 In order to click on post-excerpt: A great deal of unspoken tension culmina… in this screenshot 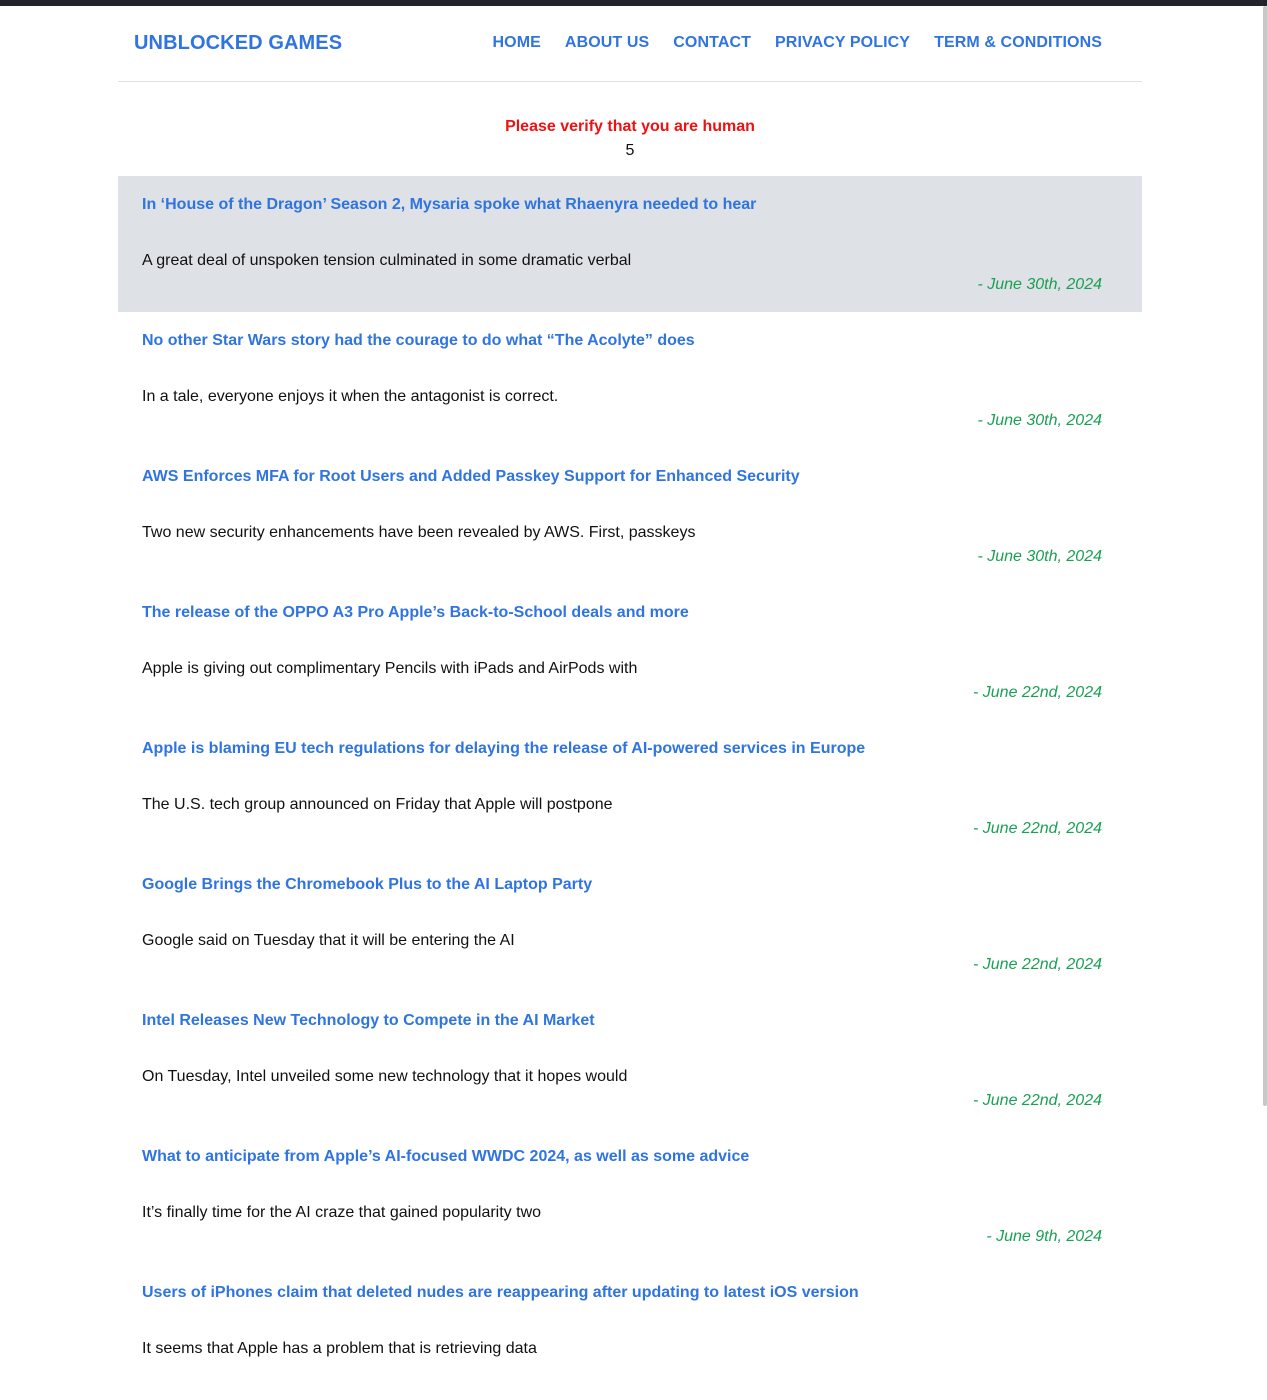, I will do `click(387, 260)`.